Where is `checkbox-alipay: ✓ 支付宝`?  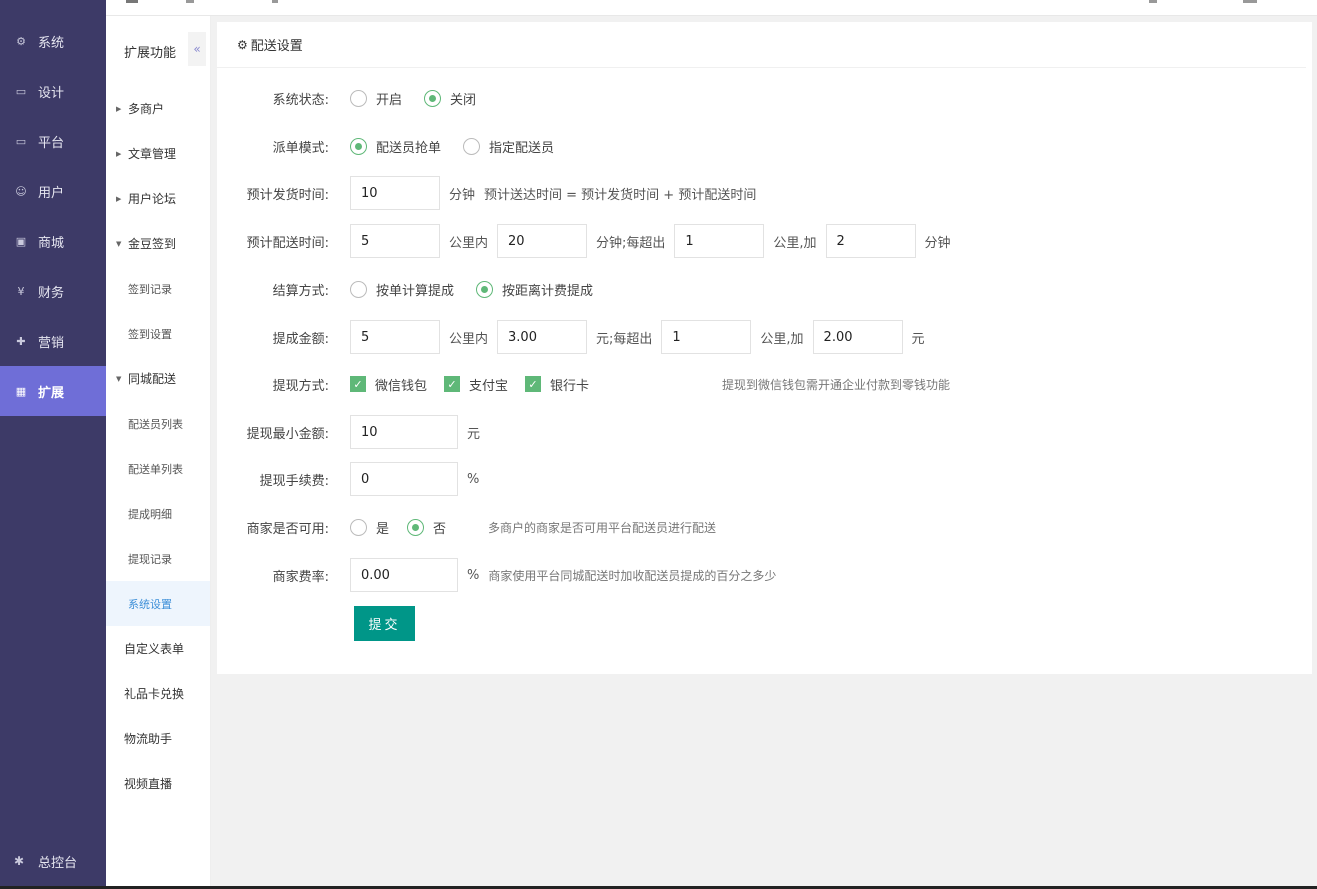 checkbox-alipay: ✓ 支付宝 is located at coordinates (476, 384).